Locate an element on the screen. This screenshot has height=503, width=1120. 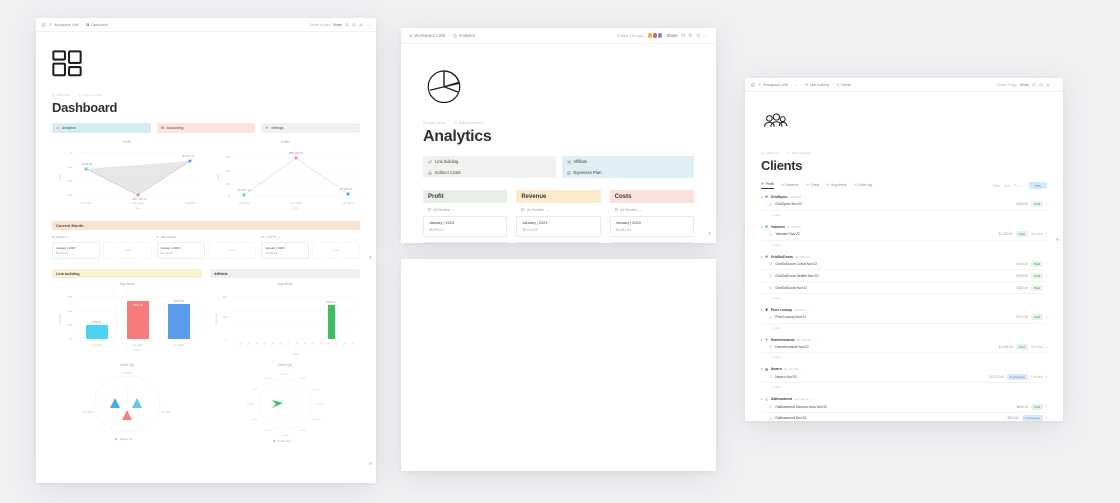
tab-avg-check: Avg check is located at coordinates (836, 186).